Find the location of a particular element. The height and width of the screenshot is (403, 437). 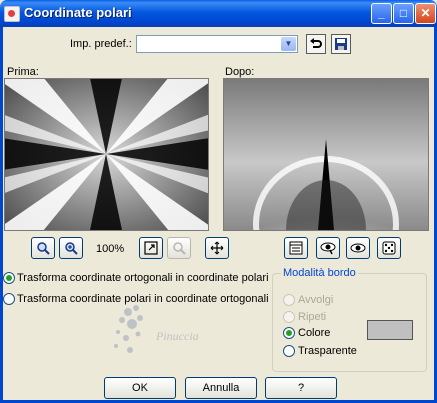

close-button: ✕ is located at coordinates (425, 13).